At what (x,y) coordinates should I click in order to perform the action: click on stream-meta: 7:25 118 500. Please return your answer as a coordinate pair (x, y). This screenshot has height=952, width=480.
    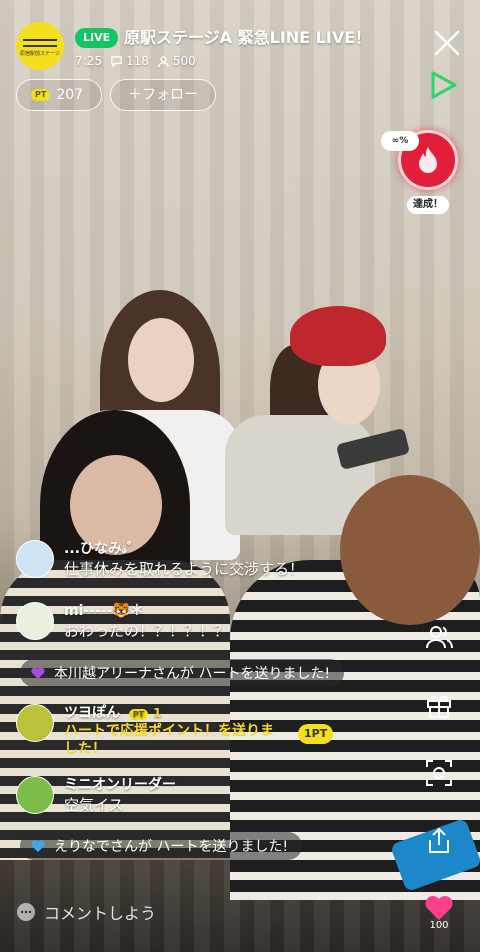
    Looking at the image, I should click on (135, 61).